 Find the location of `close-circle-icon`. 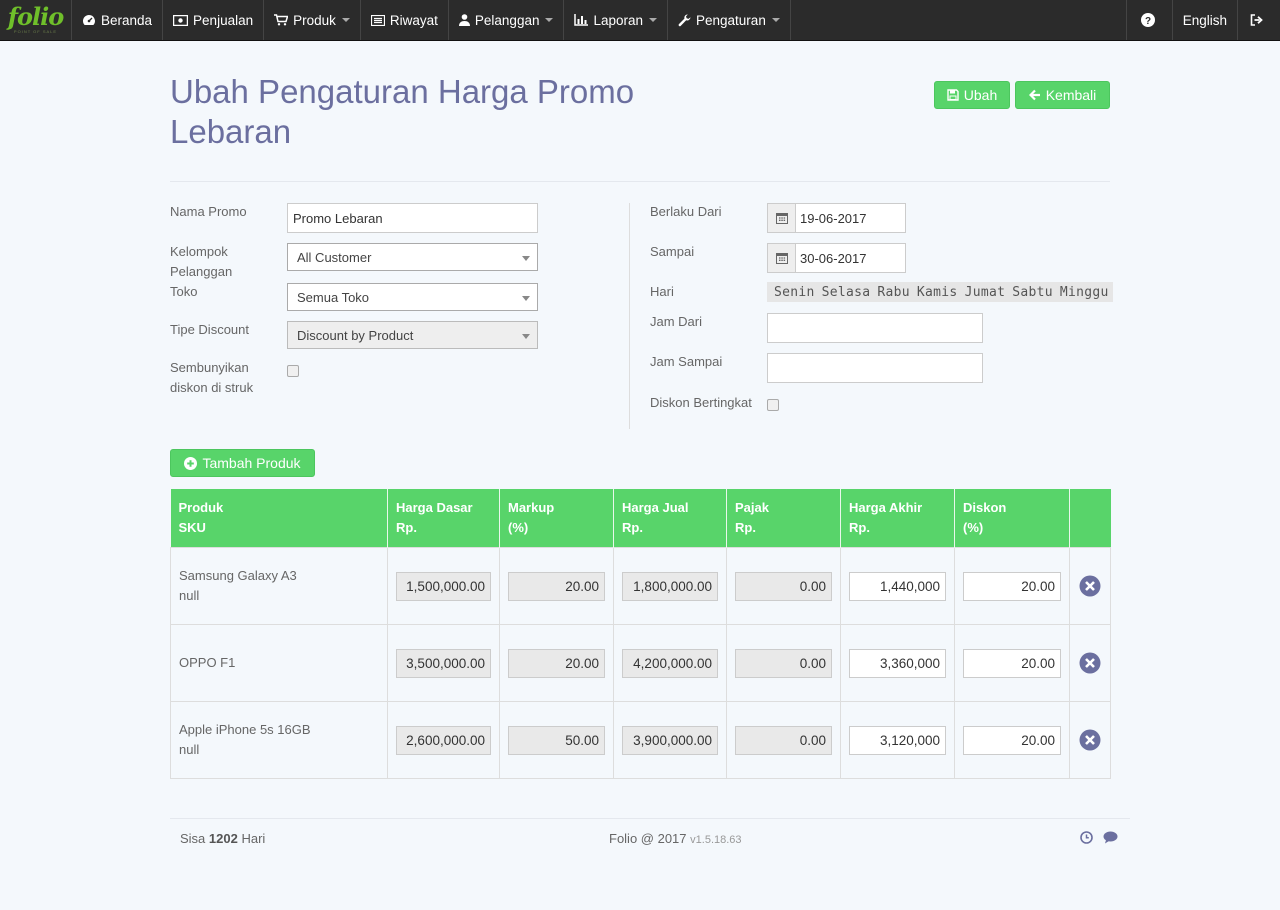

close-circle-icon is located at coordinates (1090, 586).